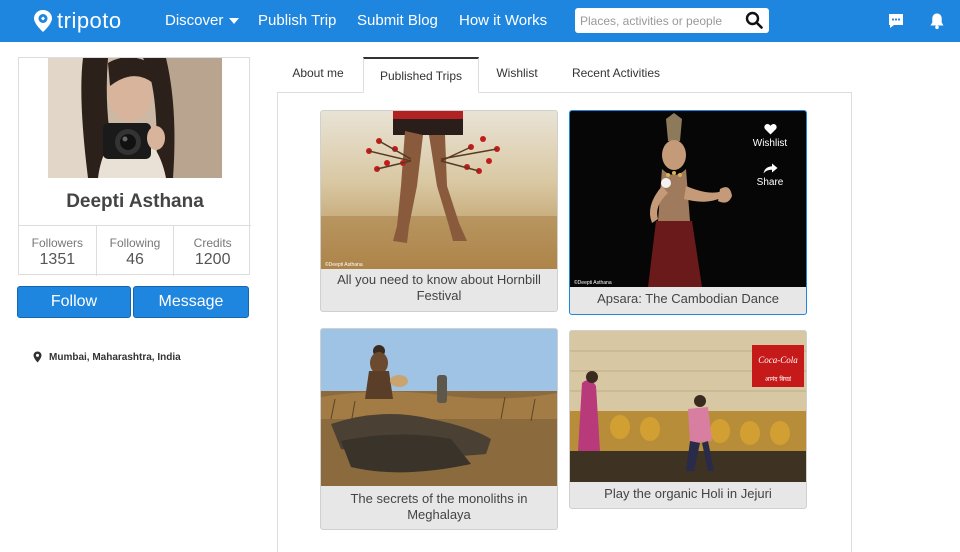 The image size is (960, 552). What do you see at coordinates (770, 175) in the screenshot?
I see `share-button: Share` at bounding box center [770, 175].